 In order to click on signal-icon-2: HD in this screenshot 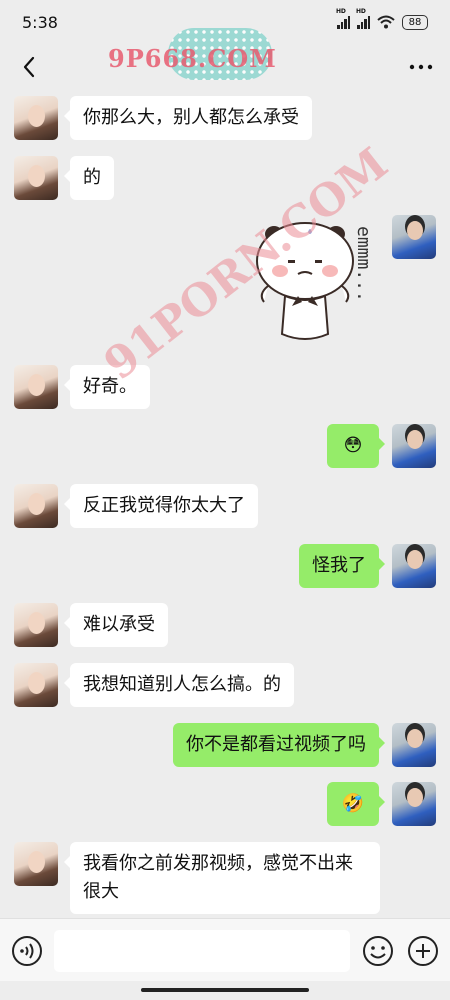, I will do `click(363, 18)`.